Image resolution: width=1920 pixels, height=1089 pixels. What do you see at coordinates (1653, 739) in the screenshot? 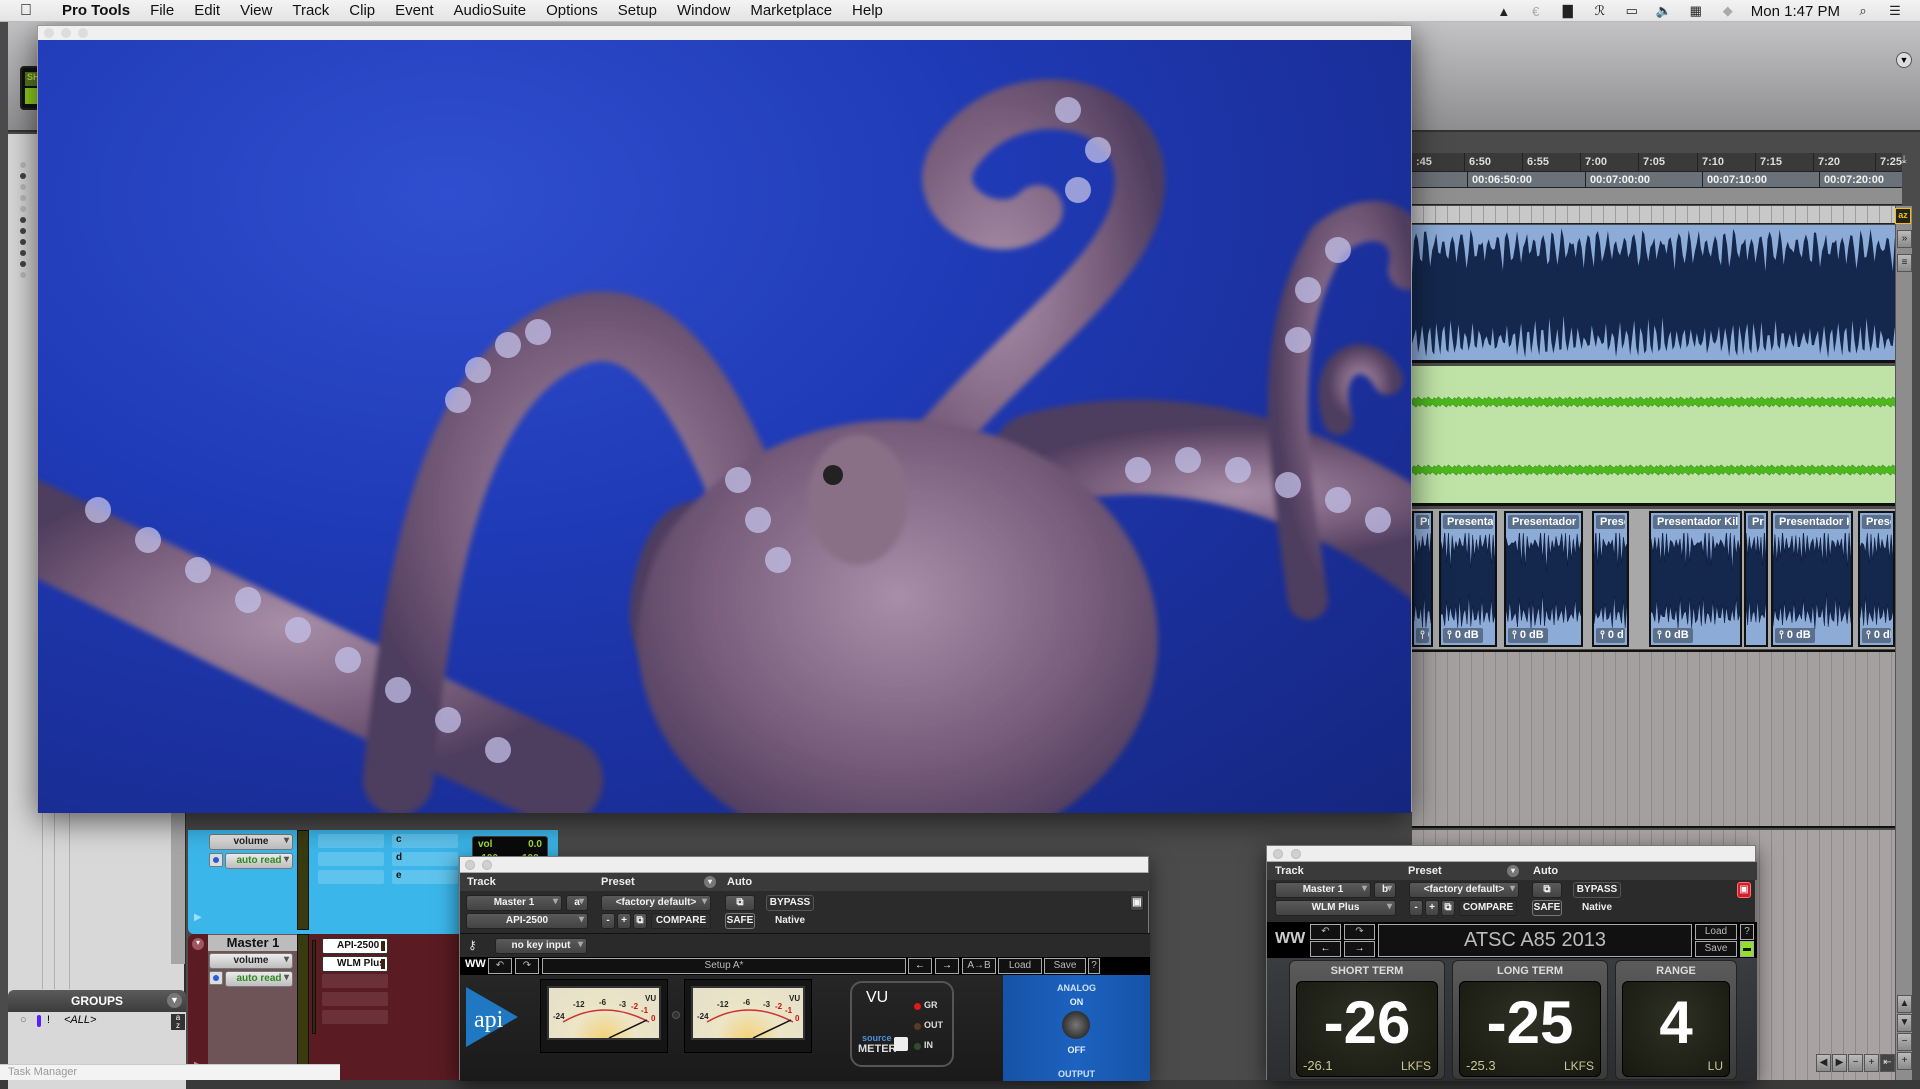
I see `track-playlist-empty` at bounding box center [1653, 739].